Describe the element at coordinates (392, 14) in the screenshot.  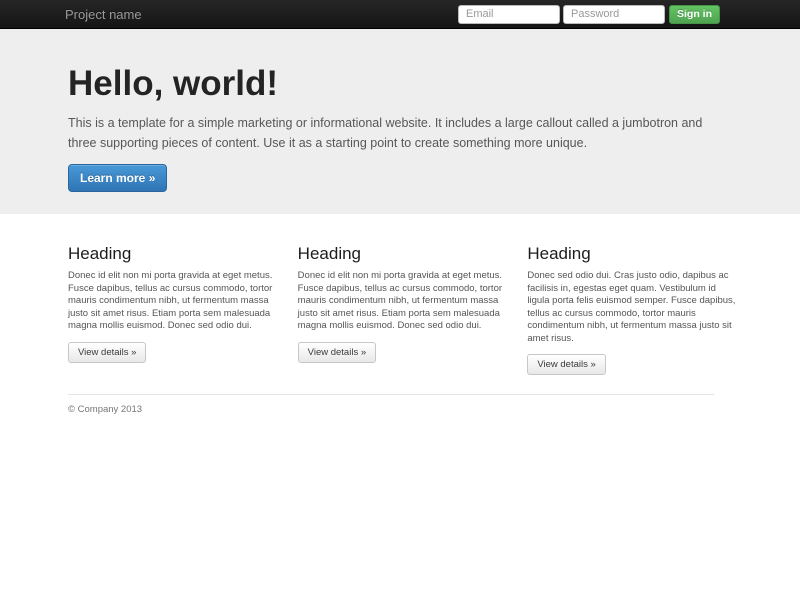
I see `navbar-inner: Project name Sign in` at that location.